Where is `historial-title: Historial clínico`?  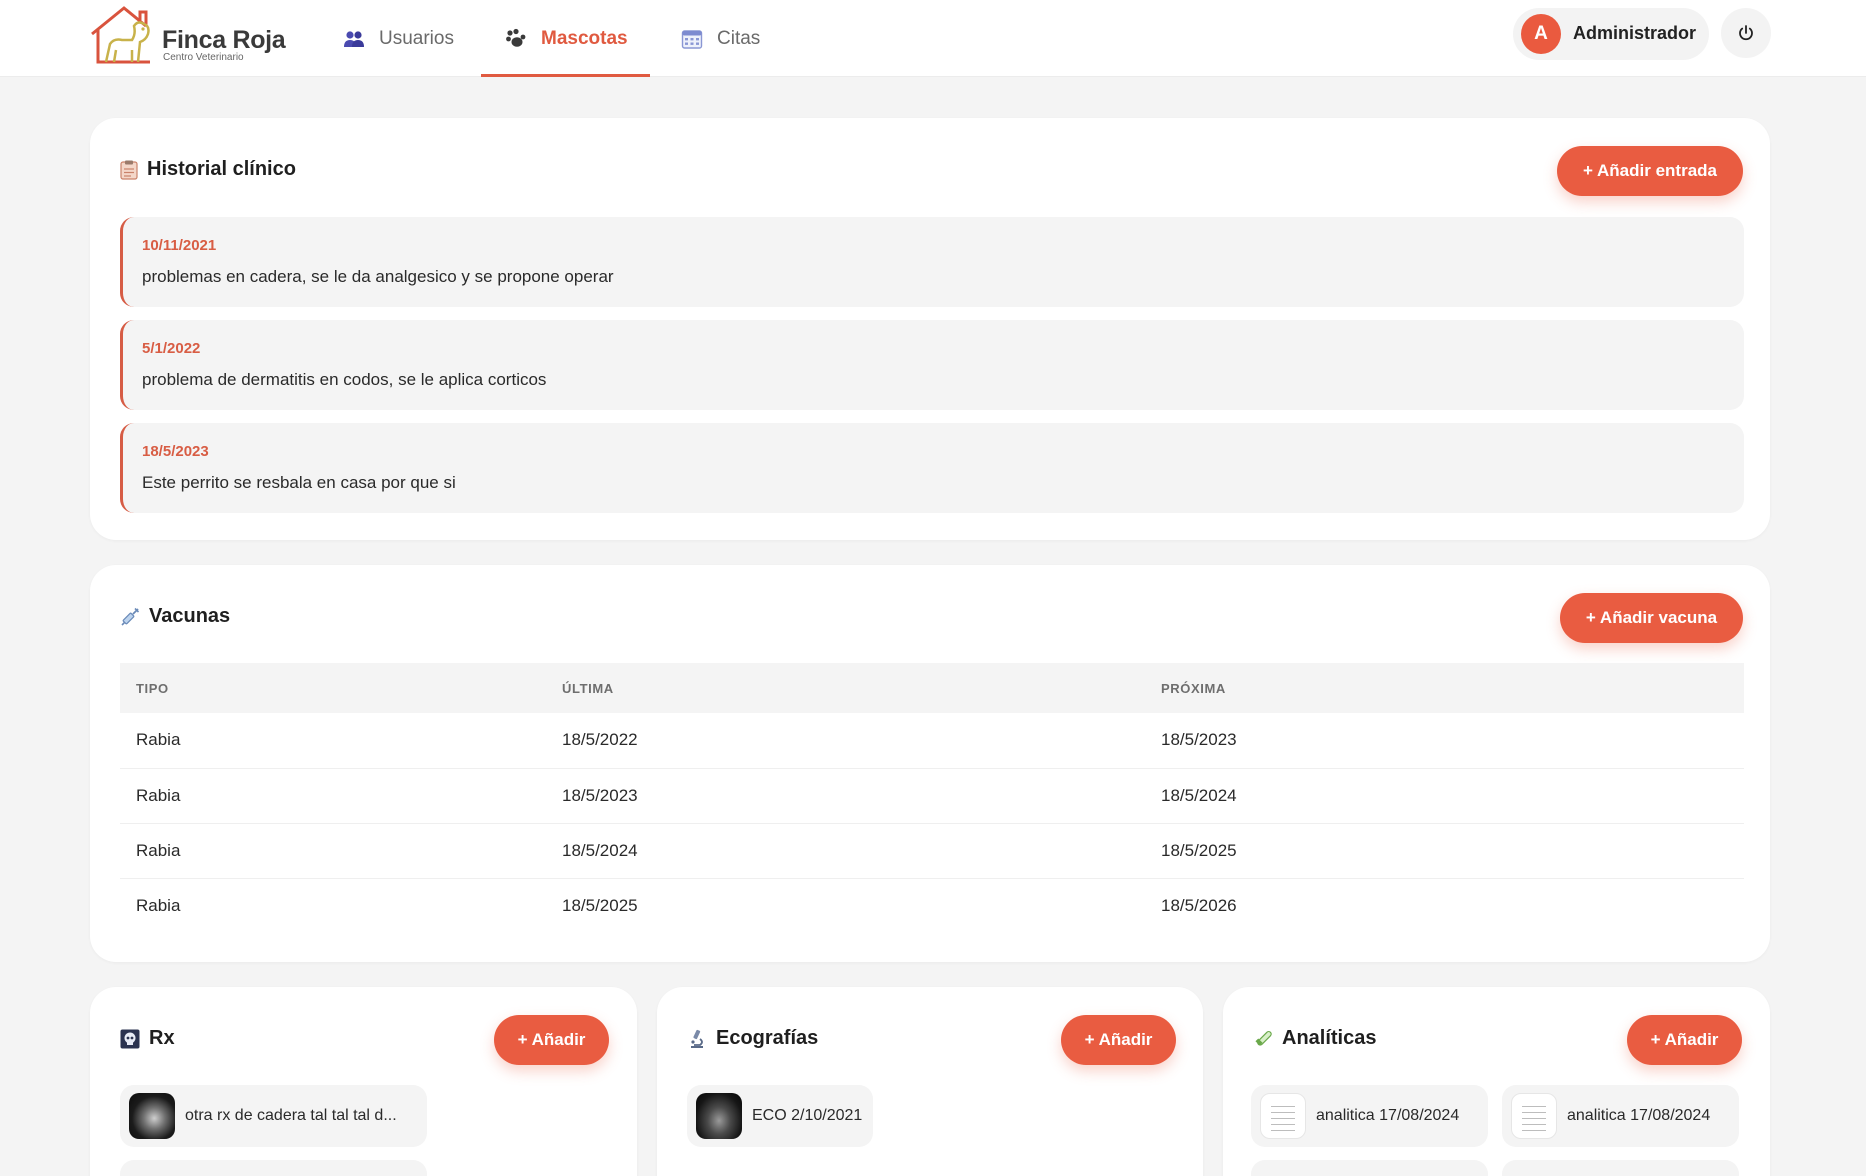
historial-title: Historial clínico is located at coordinates (208, 169).